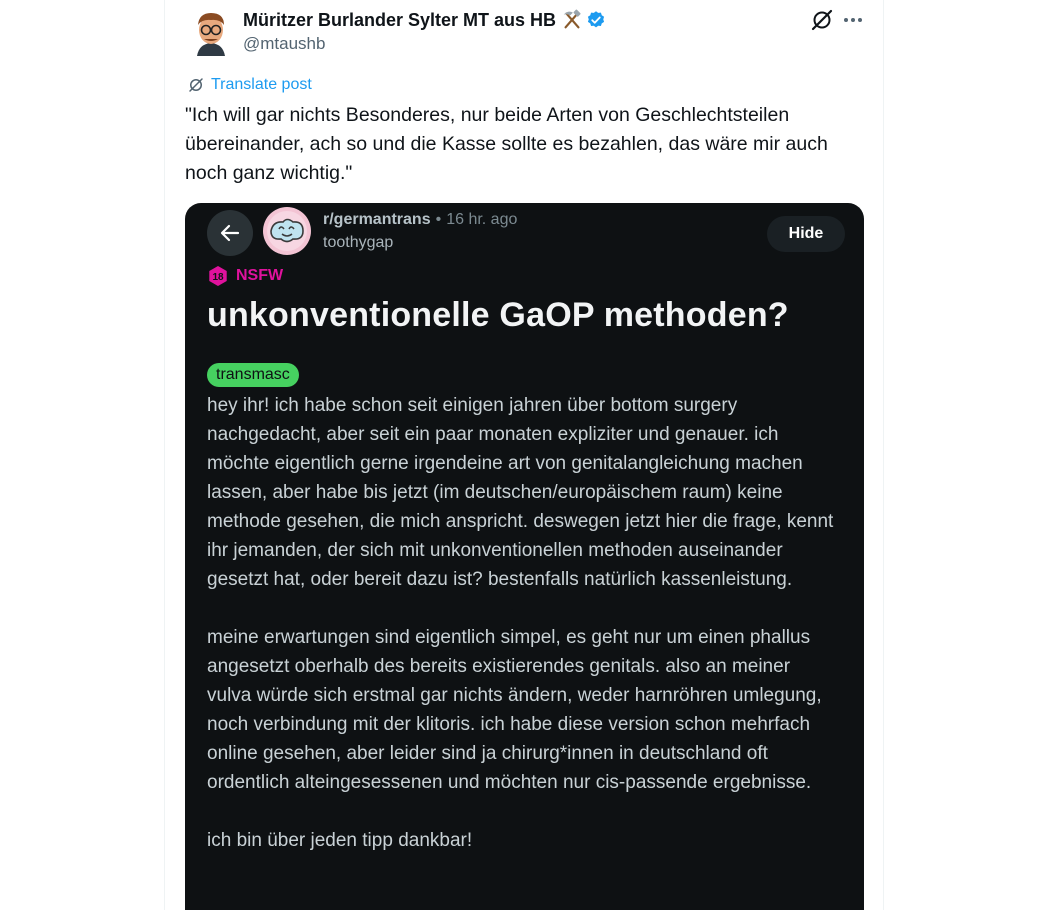 This screenshot has width=1050, height=910. What do you see at coordinates (482, 219) in the screenshot?
I see `post-time: 16 hr. ago` at bounding box center [482, 219].